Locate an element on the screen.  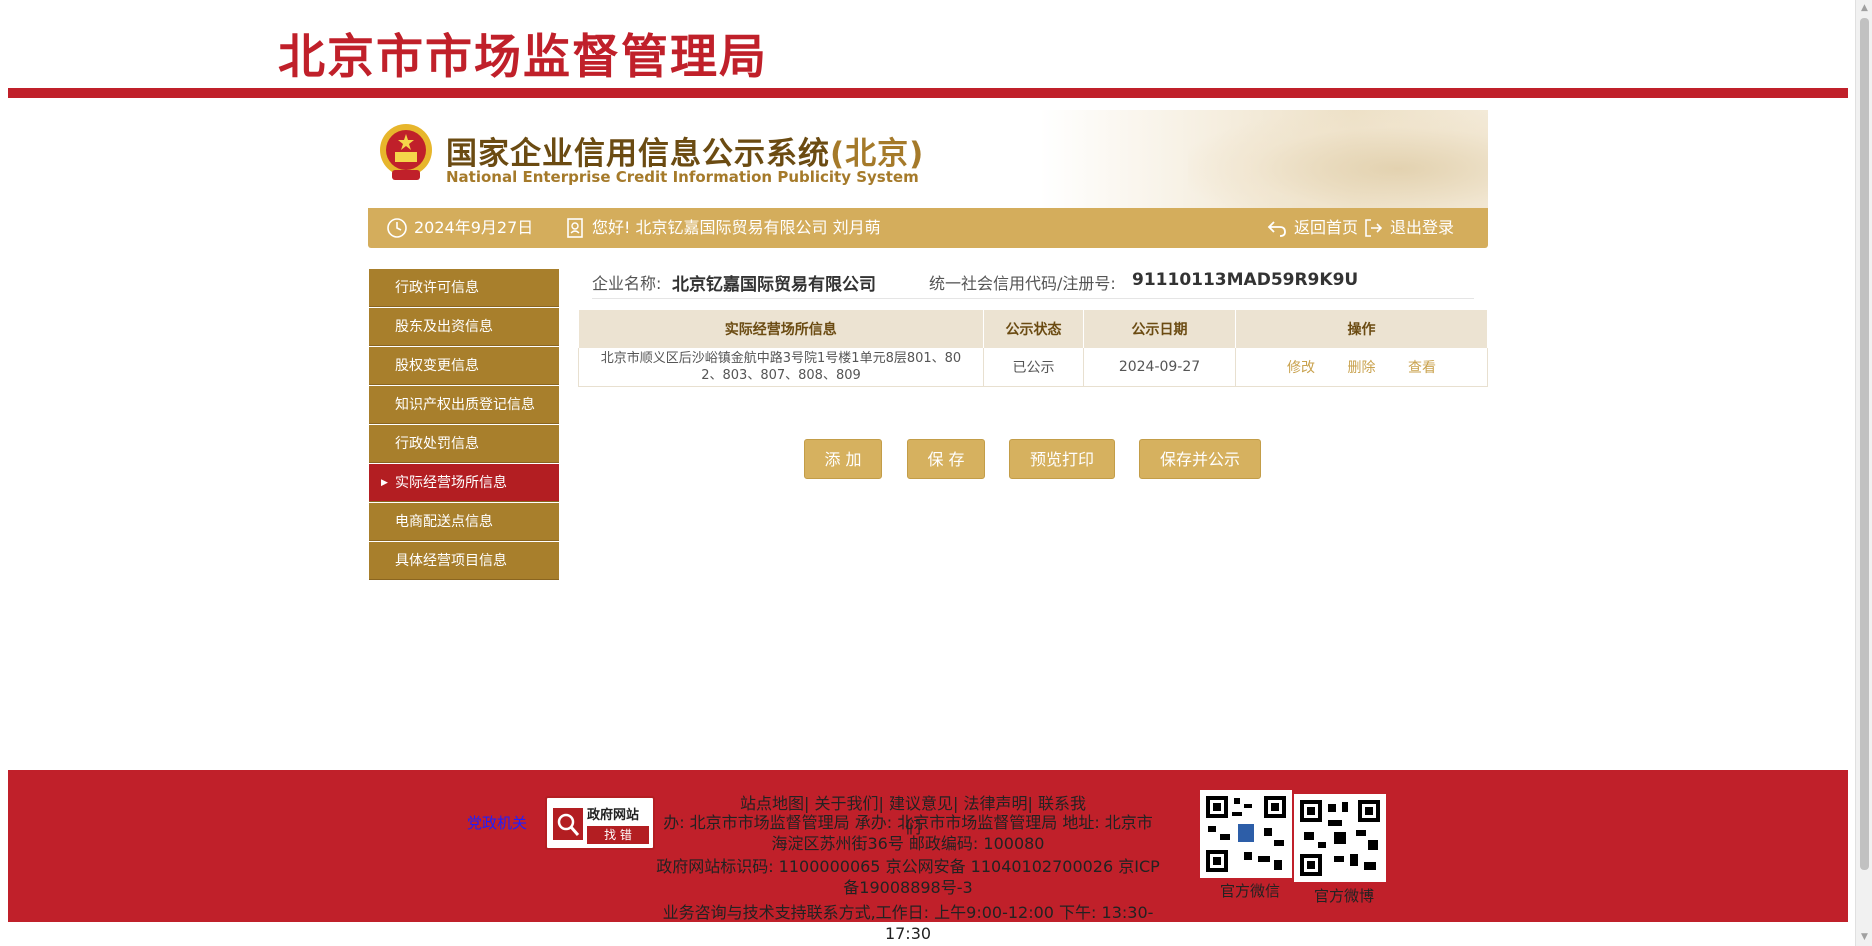
date-display: 2024年9月27日 is located at coordinates (459, 228).